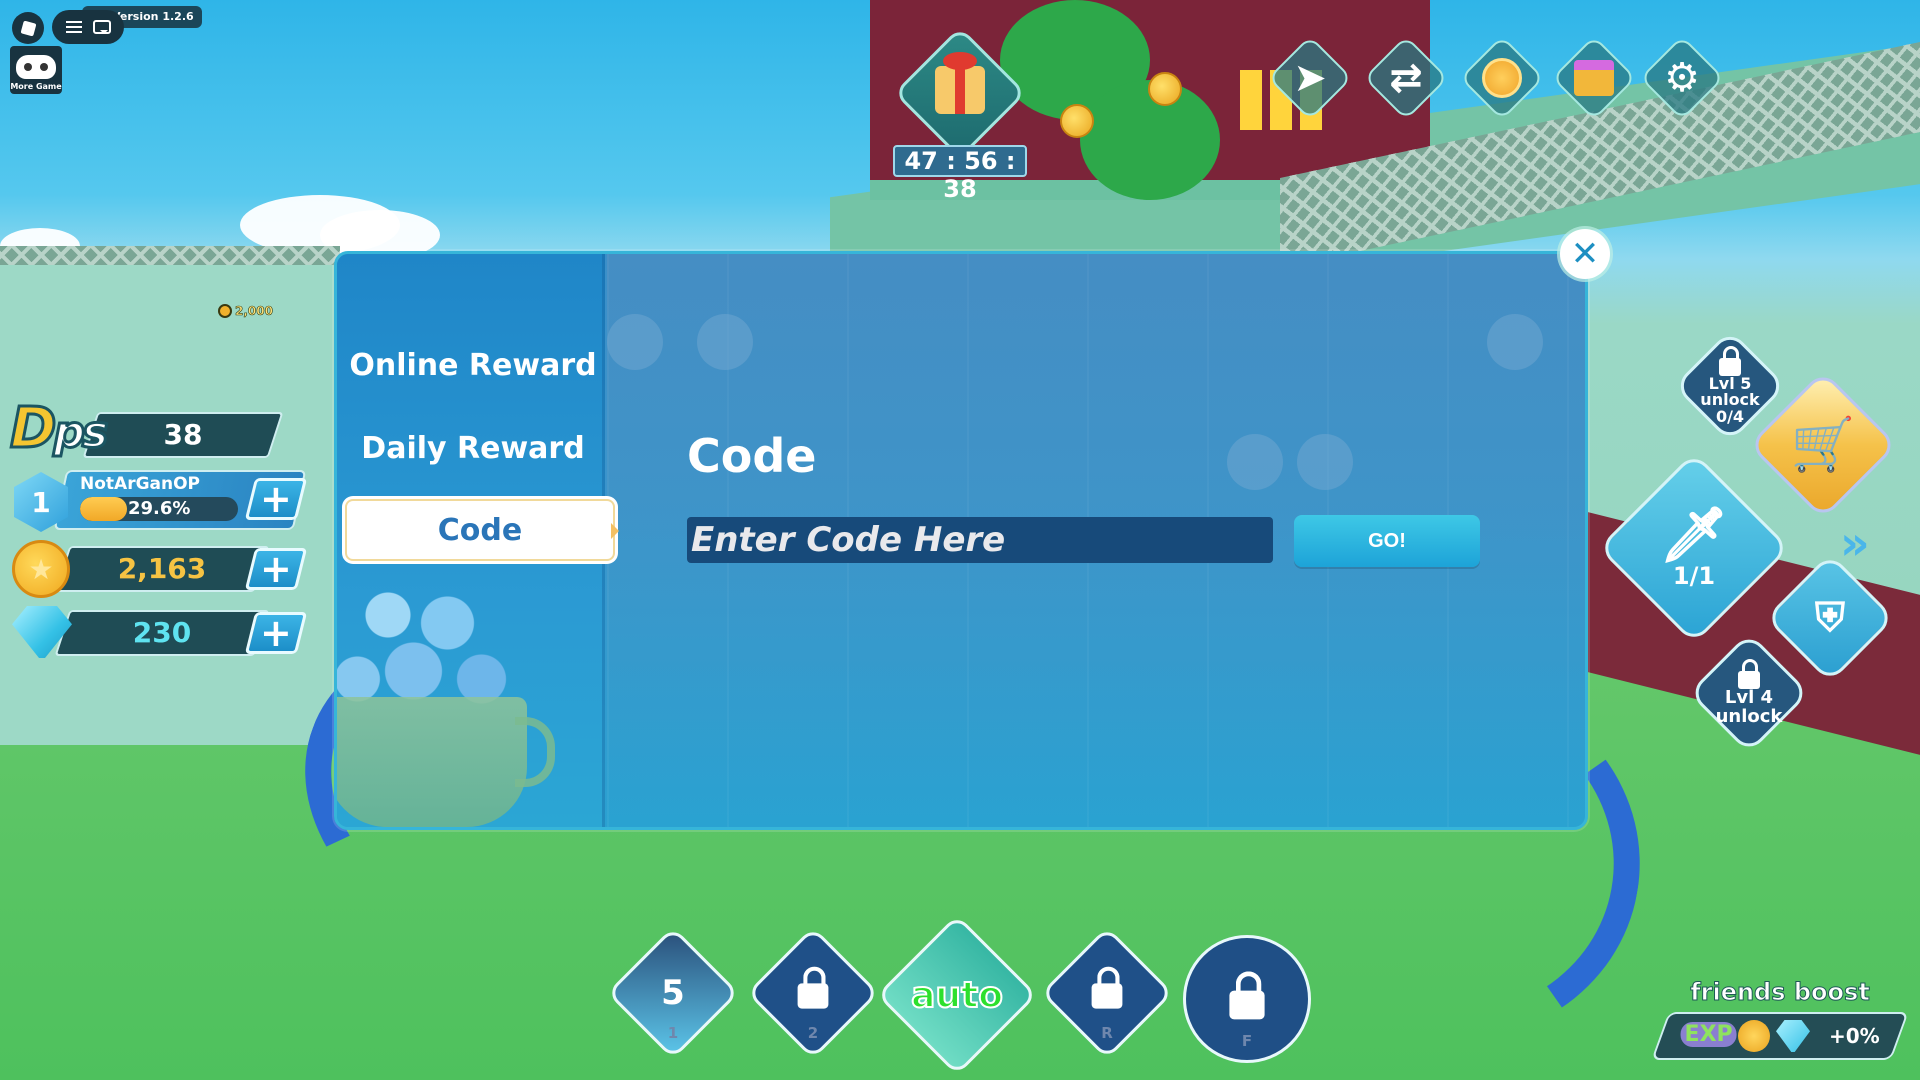 The width and height of the screenshot is (1920, 1080). I want to click on dps-display: 38, so click(183, 435).